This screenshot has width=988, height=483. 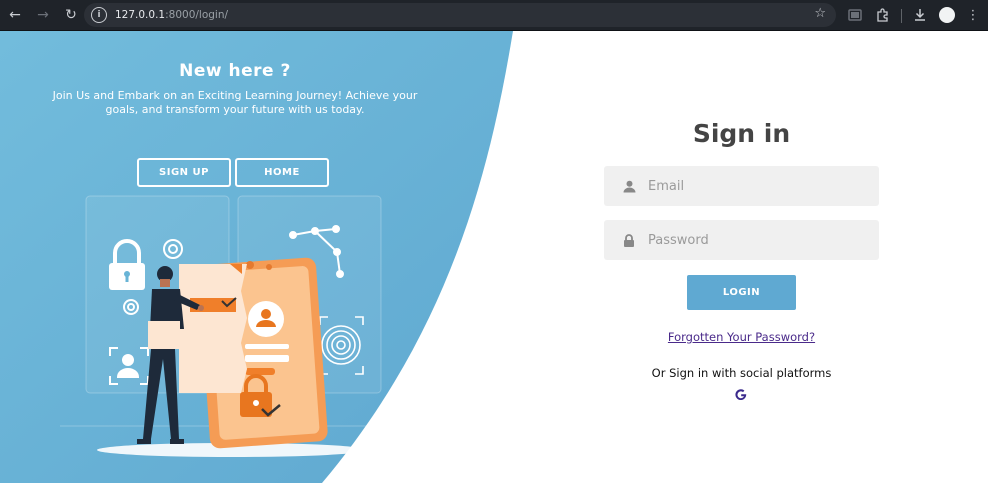 I want to click on sign-in-title: Sign in, so click(x=741, y=133).